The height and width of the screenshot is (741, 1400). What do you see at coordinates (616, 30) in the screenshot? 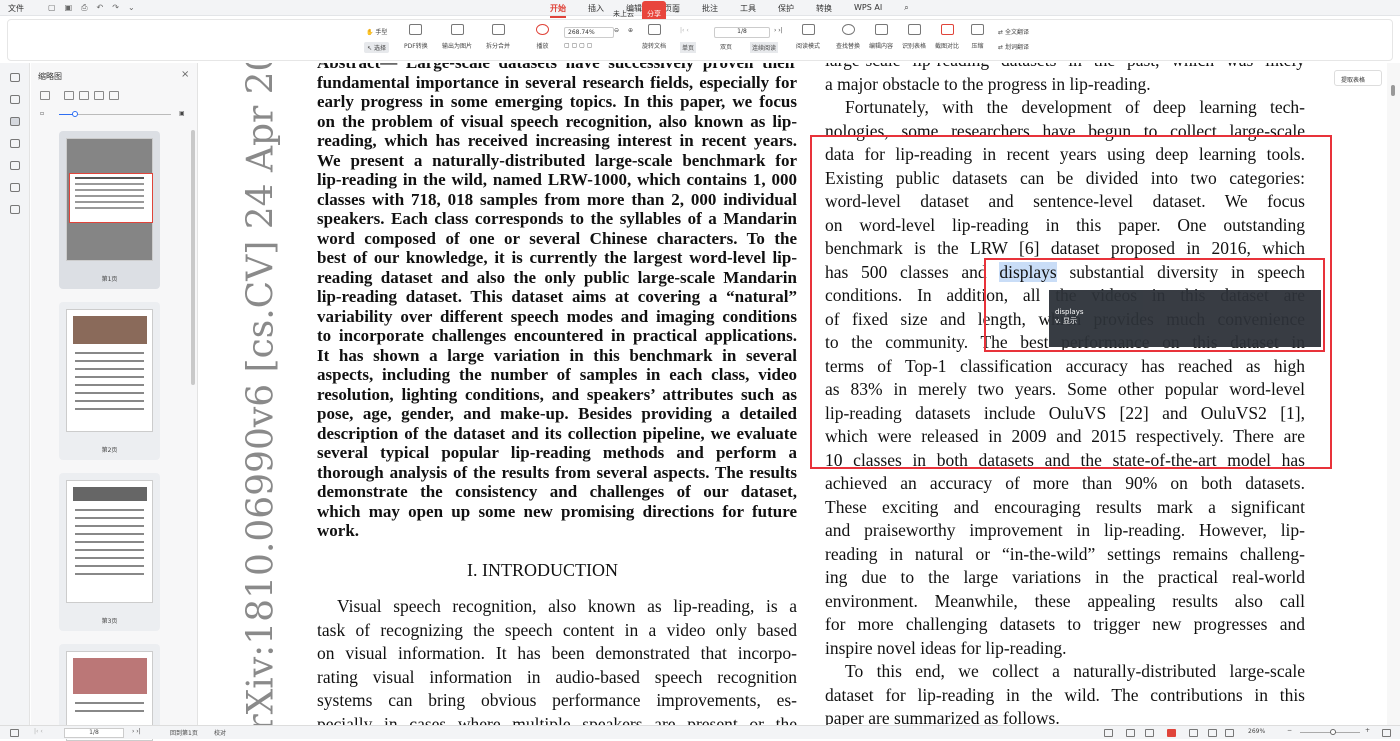
I see `zoom-out-icon: ⊖` at bounding box center [616, 30].